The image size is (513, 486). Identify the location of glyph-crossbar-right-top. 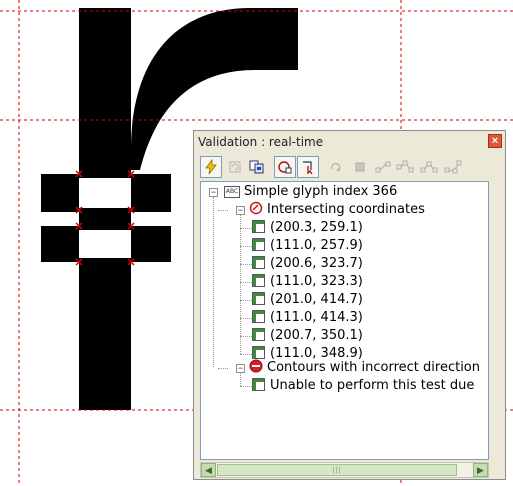
(151, 192).